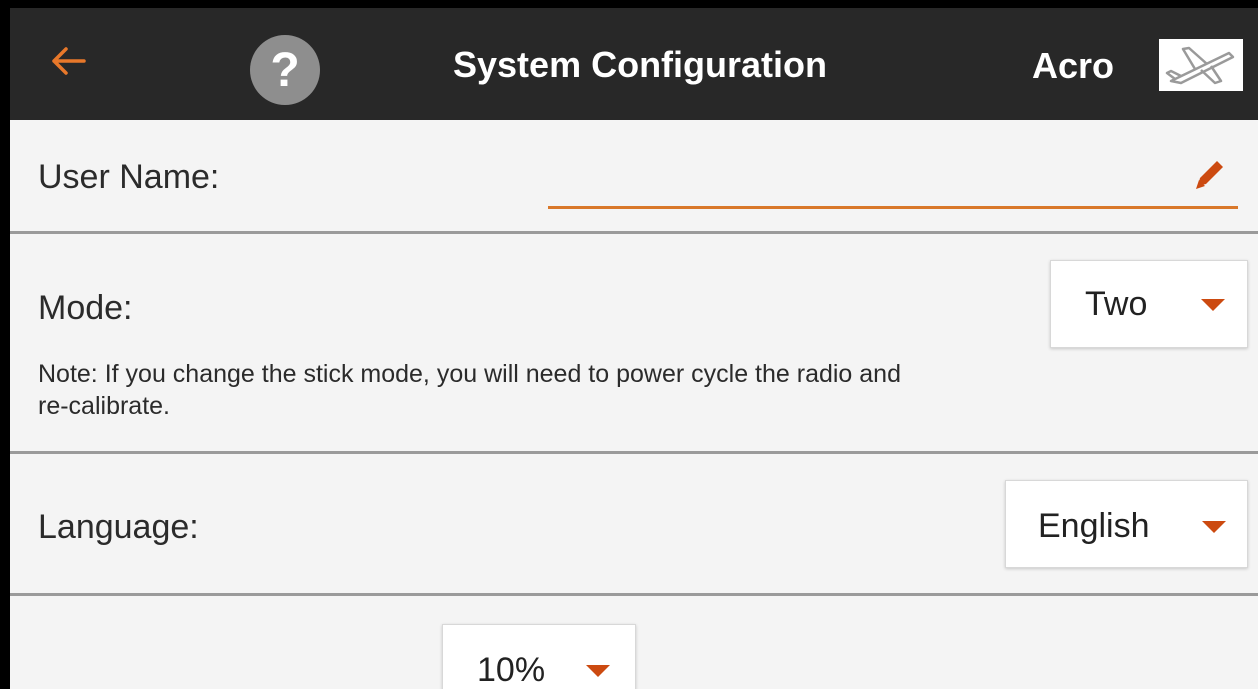 This screenshot has width=1258, height=689. I want to click on user-name-label: User Name:, so click(129, 177).